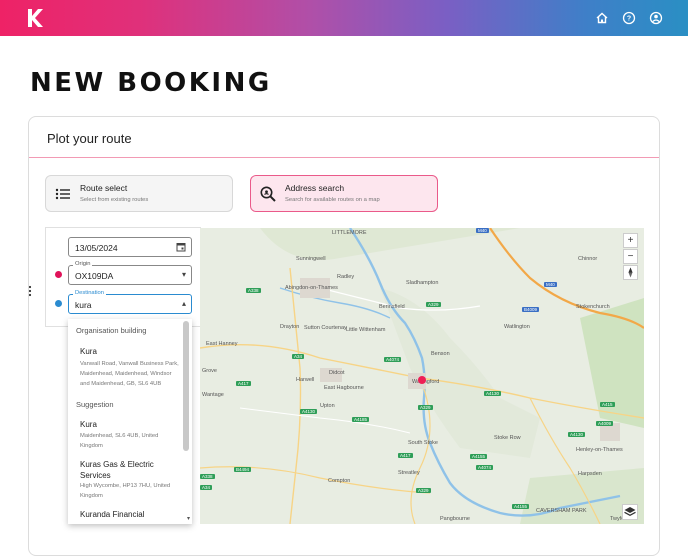  Describe the element at coordinates (630, 512) in the screenshot. I see `layers-icon` at that location.